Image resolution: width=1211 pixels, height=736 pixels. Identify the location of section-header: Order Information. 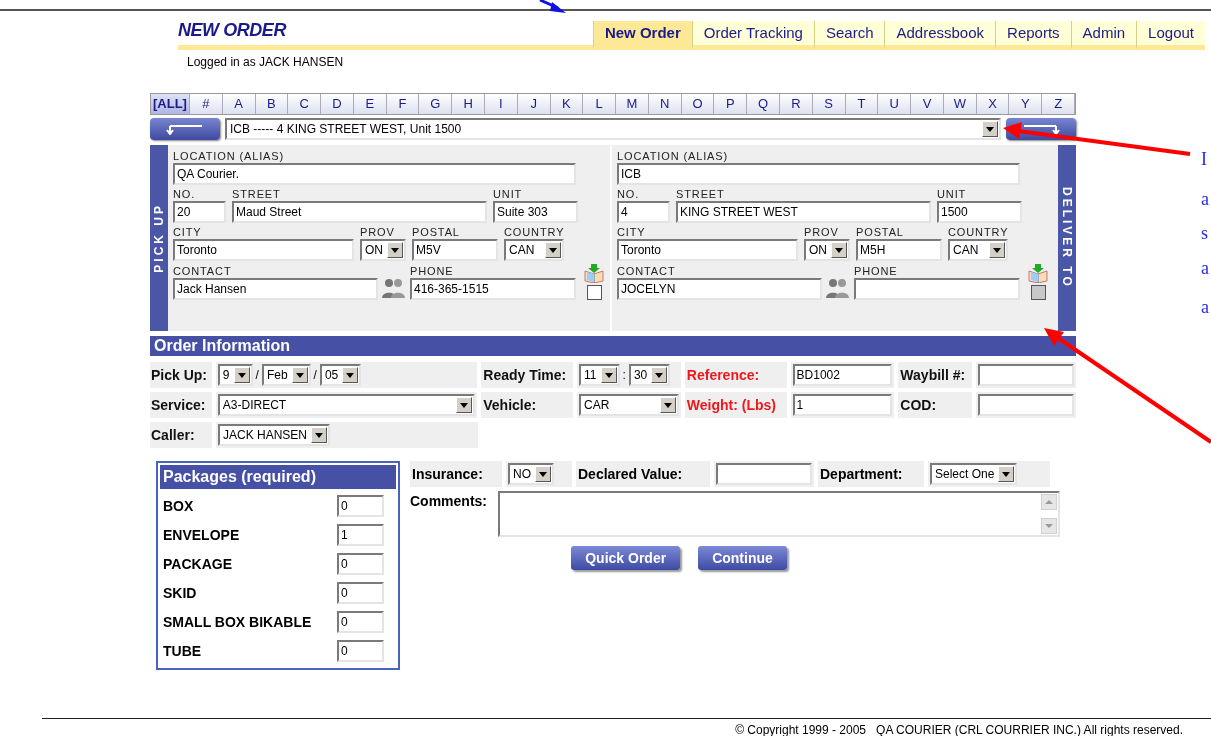
(613, 346).